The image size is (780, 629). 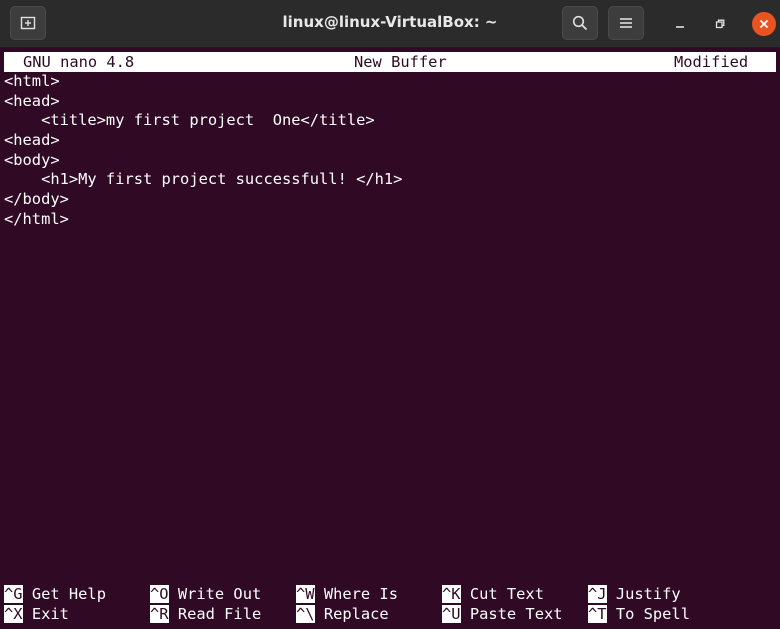 I want to click on new-tab-icon, so click(x=28, y=23).